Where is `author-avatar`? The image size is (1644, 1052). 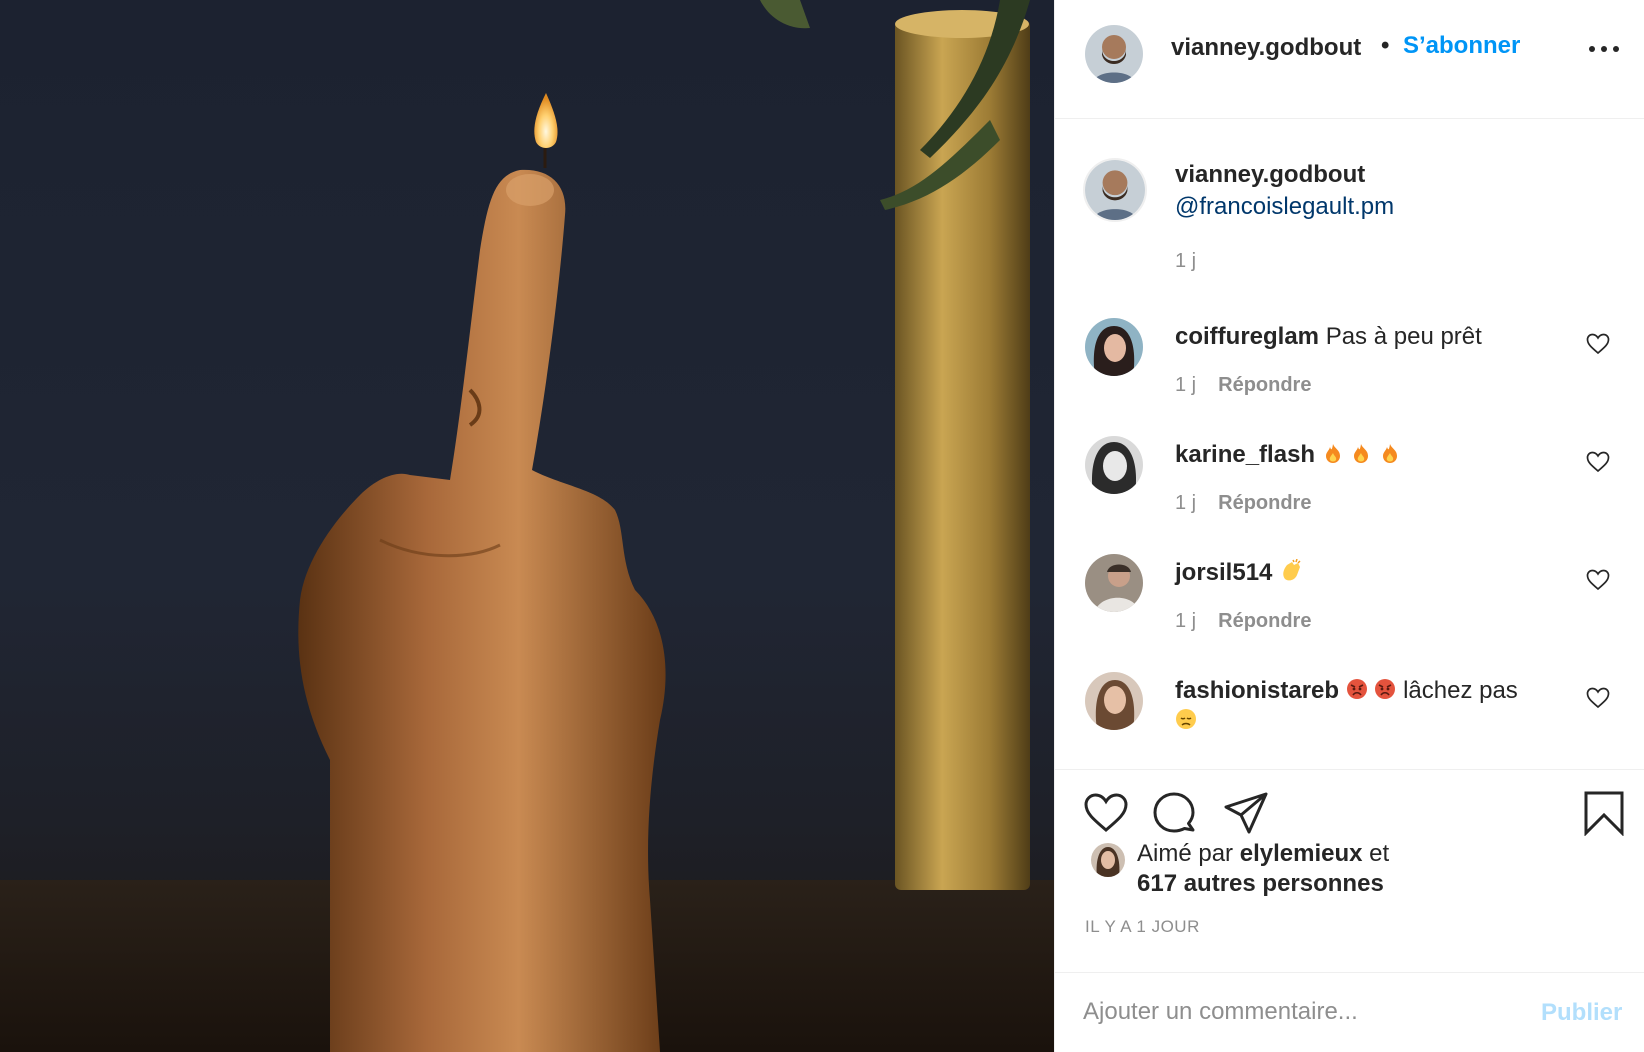 author-avatar is located at coordinates (1114, 54).